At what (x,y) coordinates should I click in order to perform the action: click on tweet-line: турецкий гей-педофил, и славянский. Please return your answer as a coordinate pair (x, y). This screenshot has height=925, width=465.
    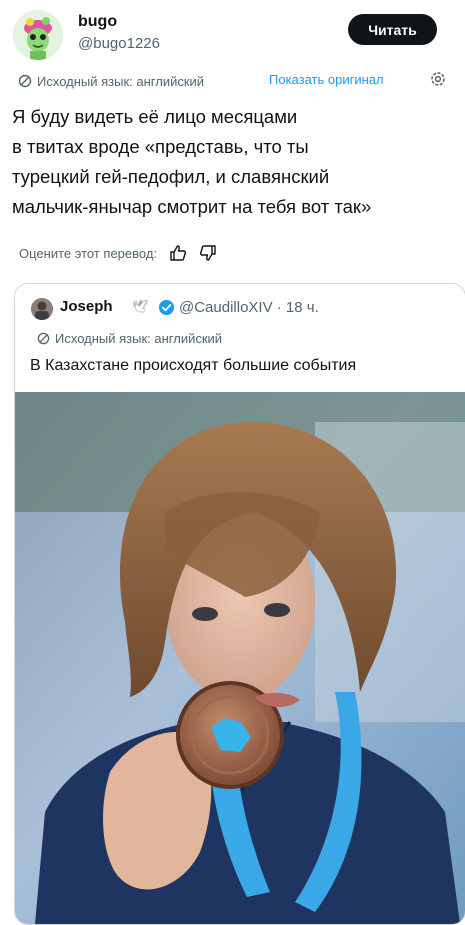
    Looking at the image, I should click on (171, 176).